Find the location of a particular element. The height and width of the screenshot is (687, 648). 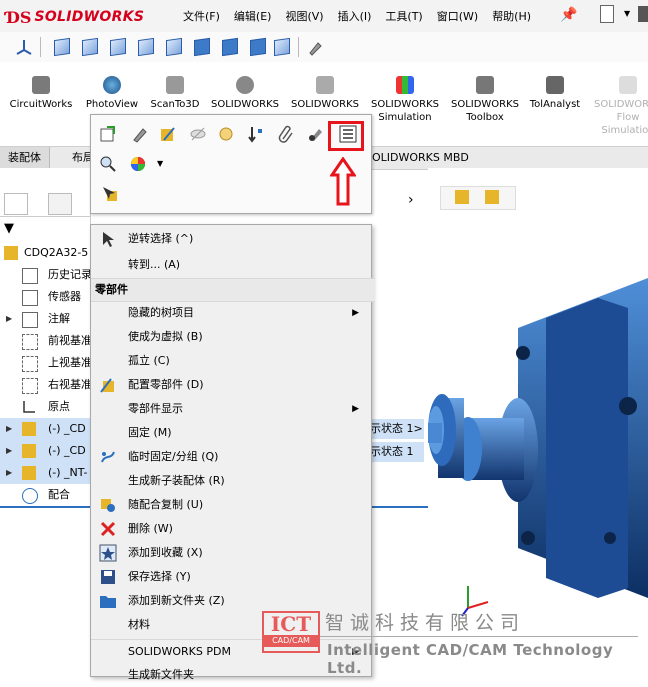

tree-item-origin: 原点 is located at coordinates (45, 407).